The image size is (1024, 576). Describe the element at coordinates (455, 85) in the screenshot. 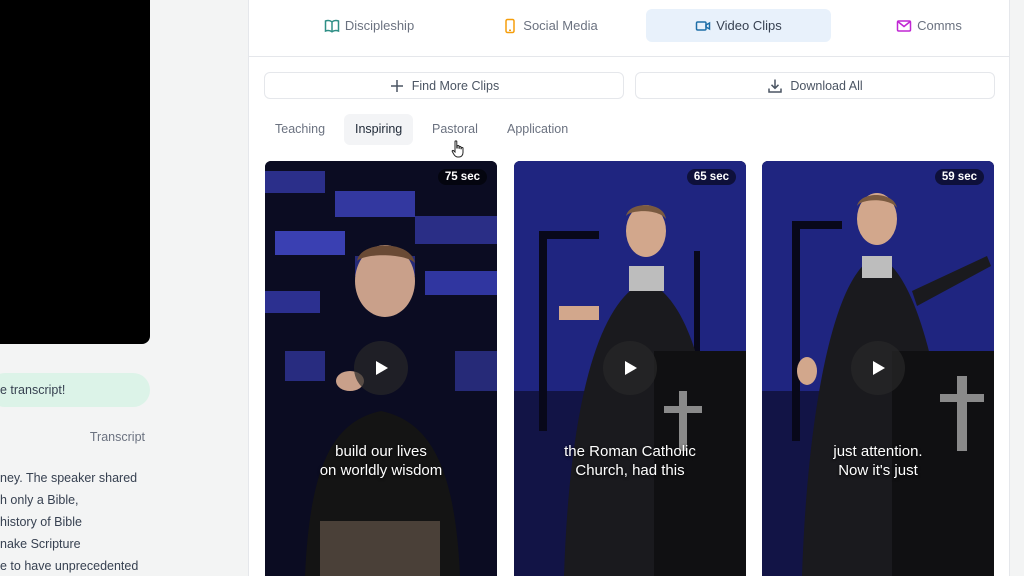

I see `find-more-label: Find More Clips` at that location.